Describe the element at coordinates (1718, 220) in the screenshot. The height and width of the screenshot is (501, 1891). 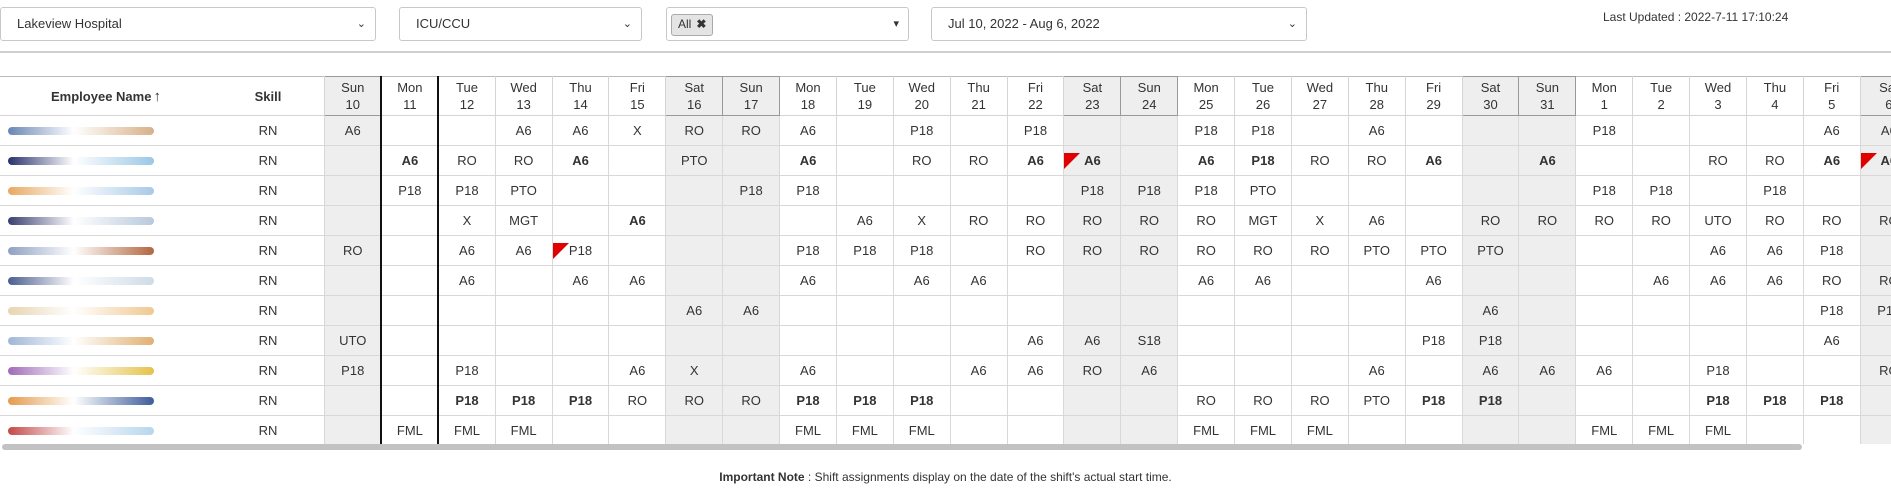
I see `shift-cell: UTO` at that location.